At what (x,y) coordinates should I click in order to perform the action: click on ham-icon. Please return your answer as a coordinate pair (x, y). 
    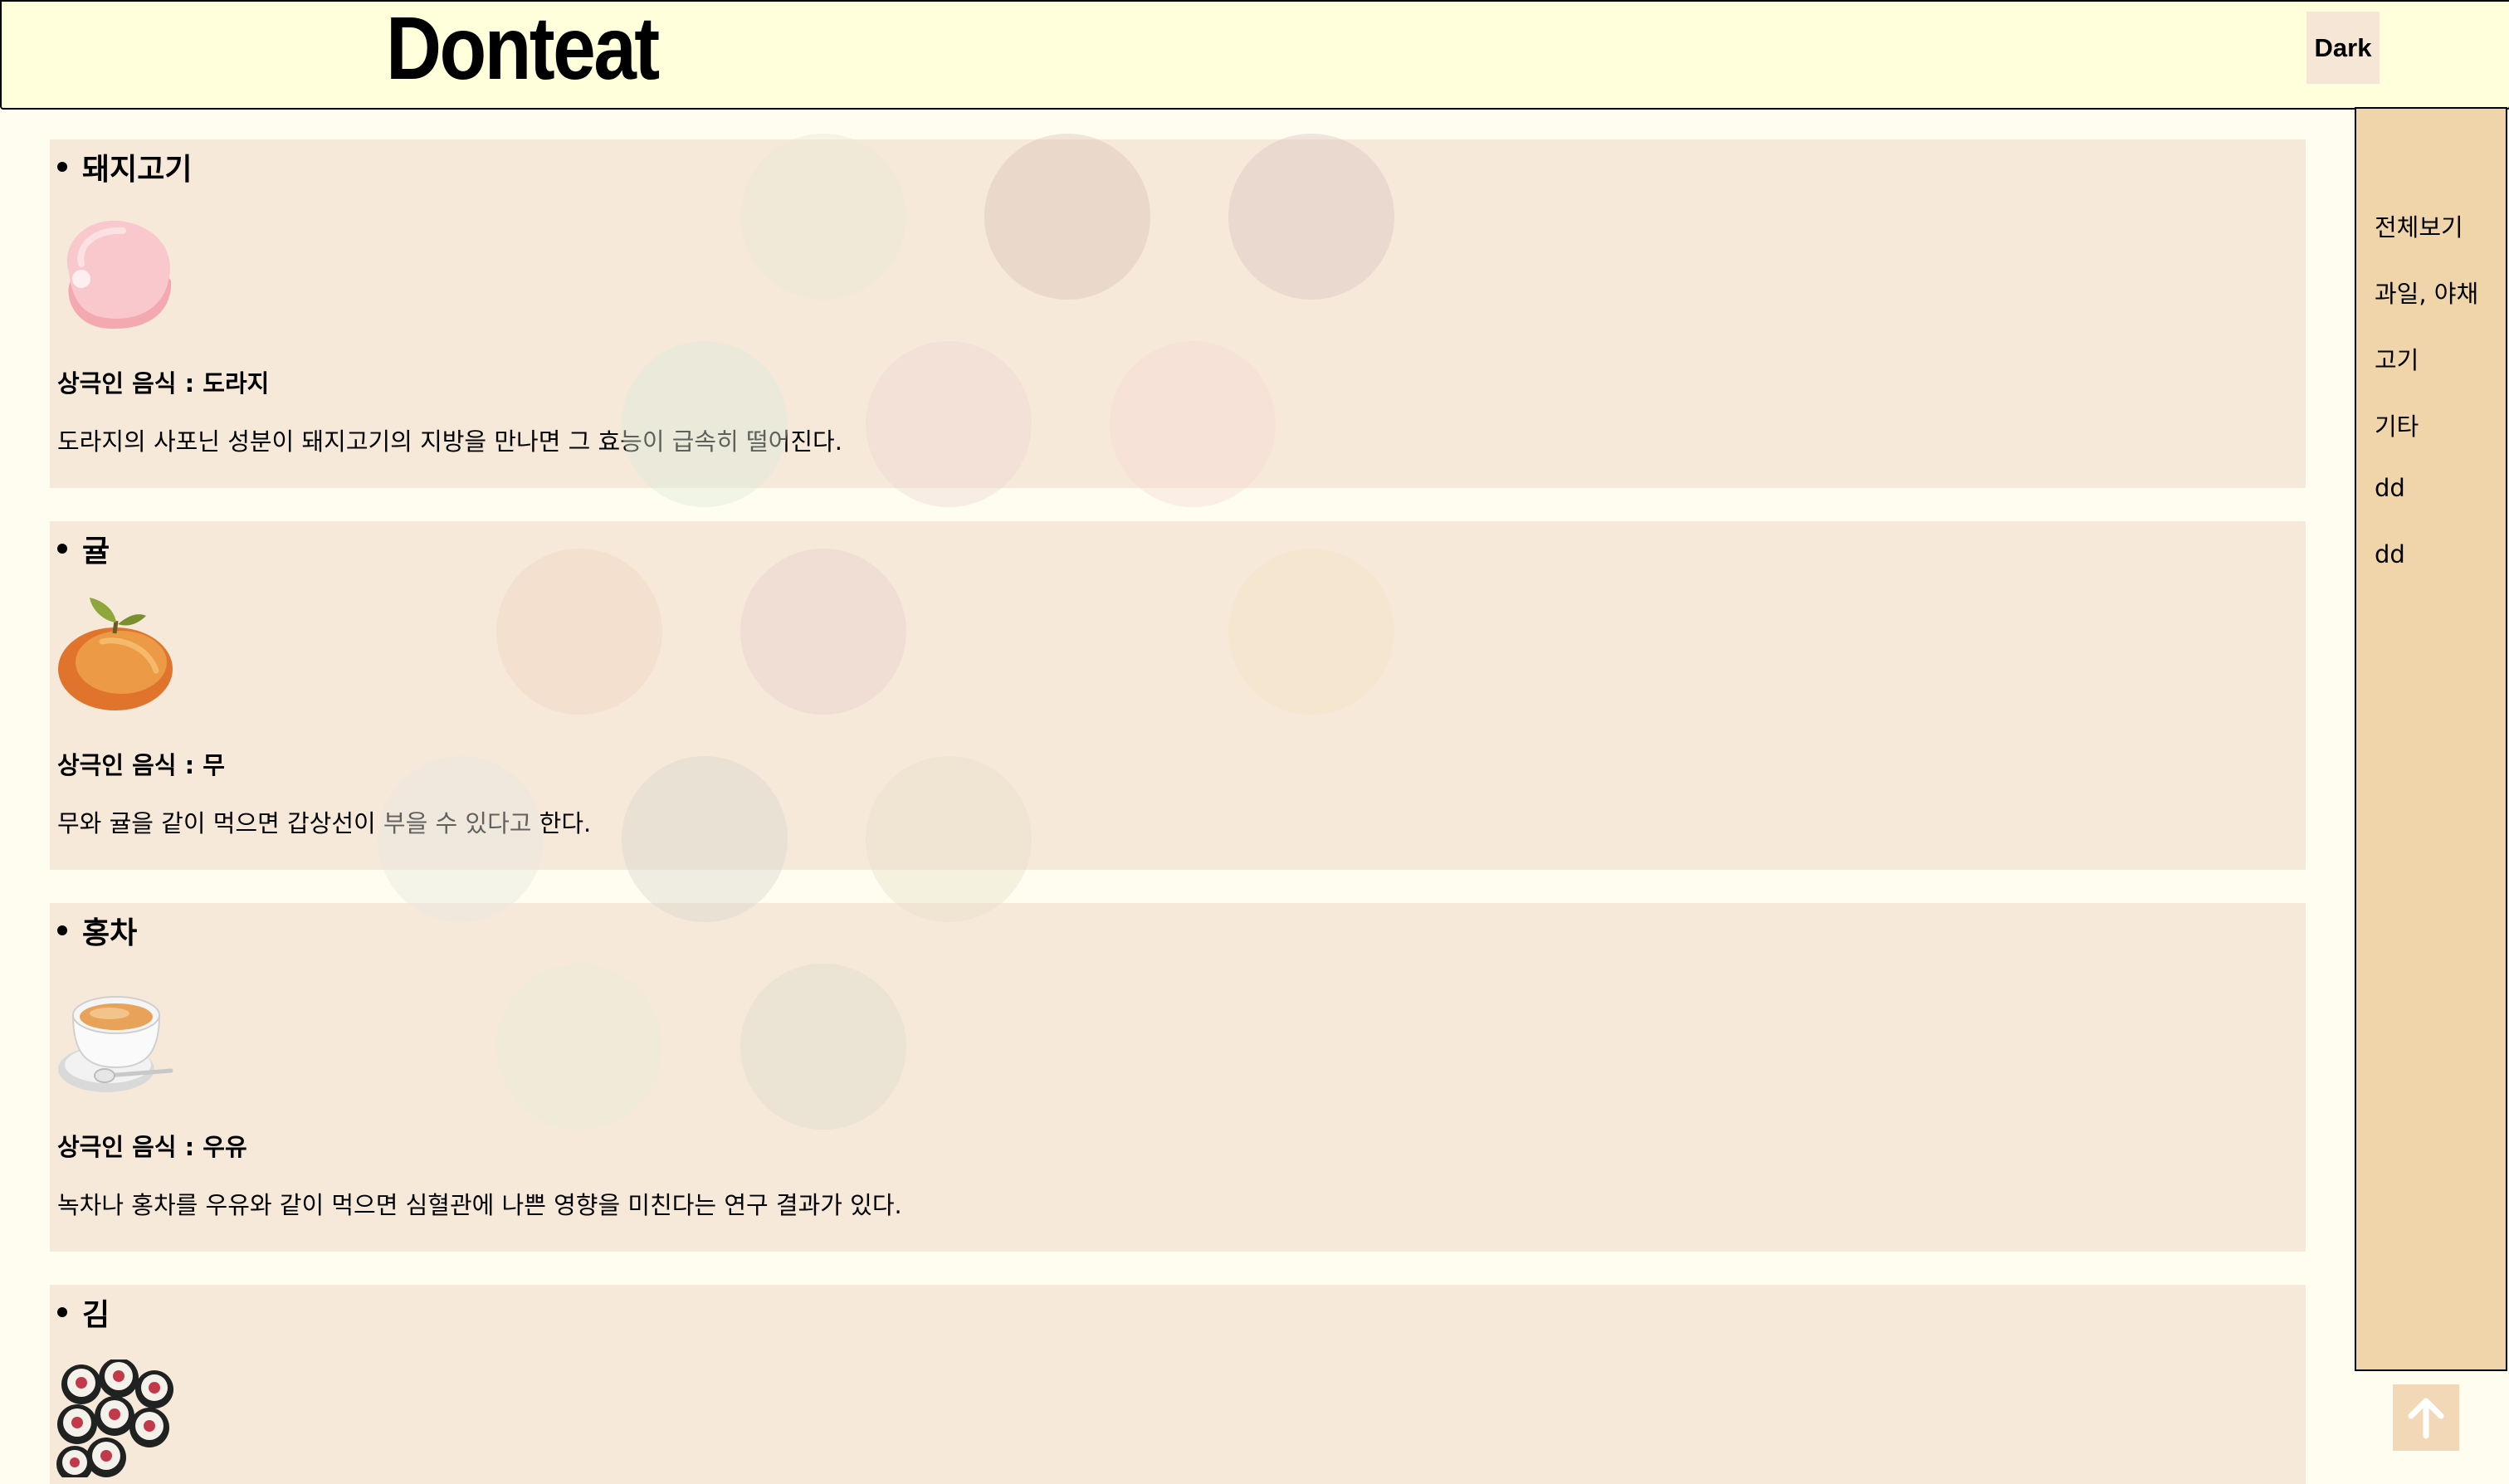
    Looking at the image, I should click on (119, 275).